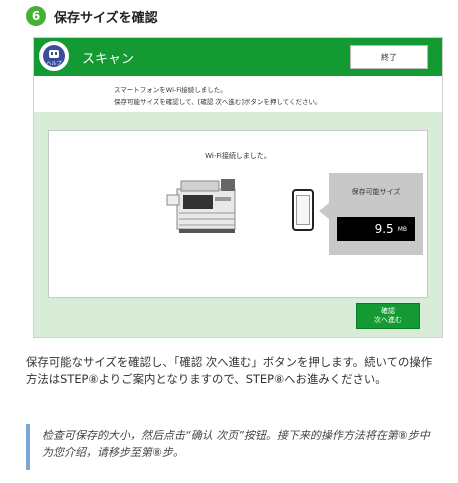  Describe the element at coordinates (376, 192) in the screenshot. I see `capacity-label: 保存可能サイズ` at that location.